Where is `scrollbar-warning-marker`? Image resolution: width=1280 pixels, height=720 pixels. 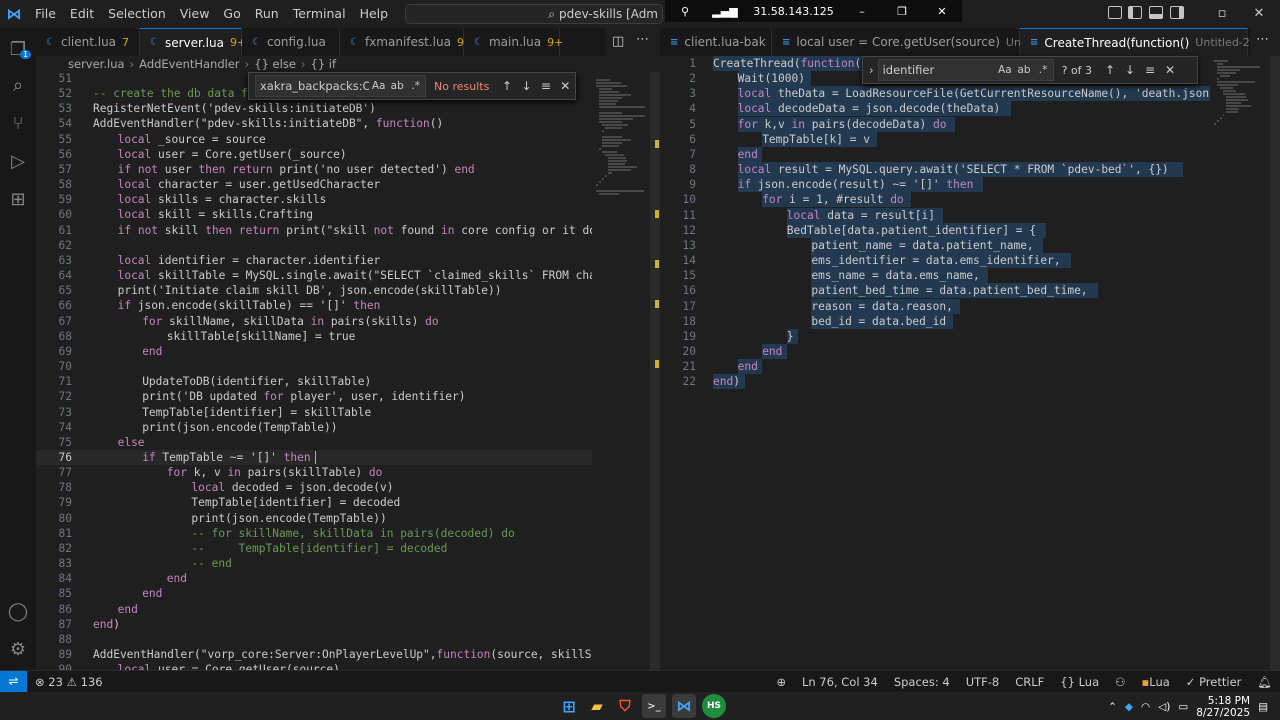 scrollbar-warning-marker is located at coordinates (657, 214).